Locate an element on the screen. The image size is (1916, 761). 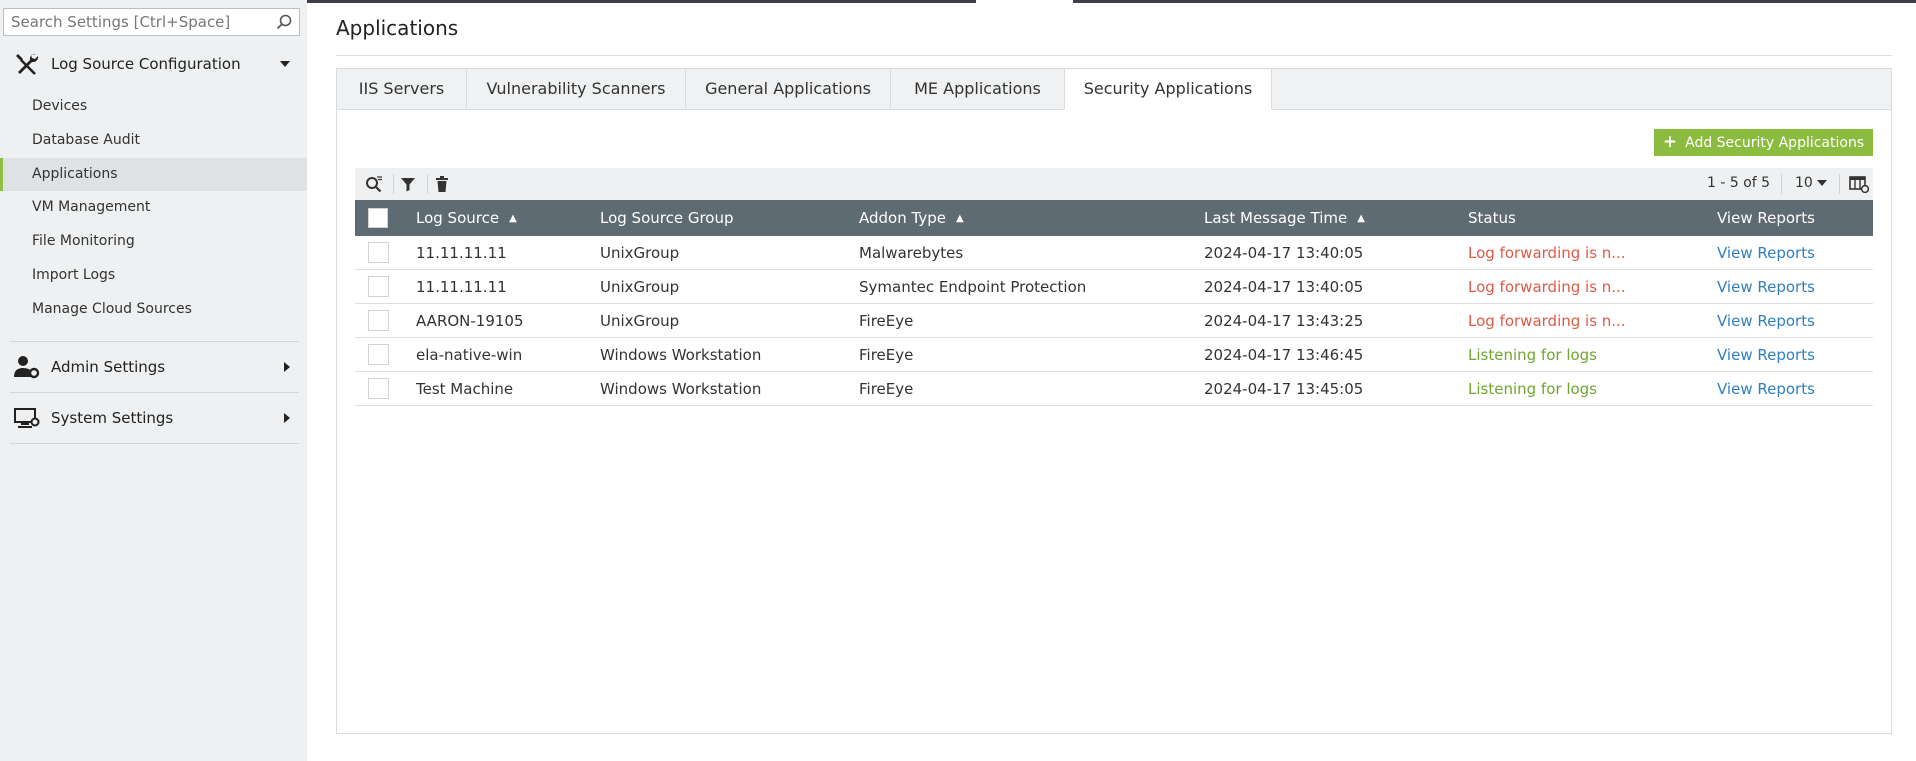
cell-addon-type: Malwarebytes is located at coordinates (911, 253).